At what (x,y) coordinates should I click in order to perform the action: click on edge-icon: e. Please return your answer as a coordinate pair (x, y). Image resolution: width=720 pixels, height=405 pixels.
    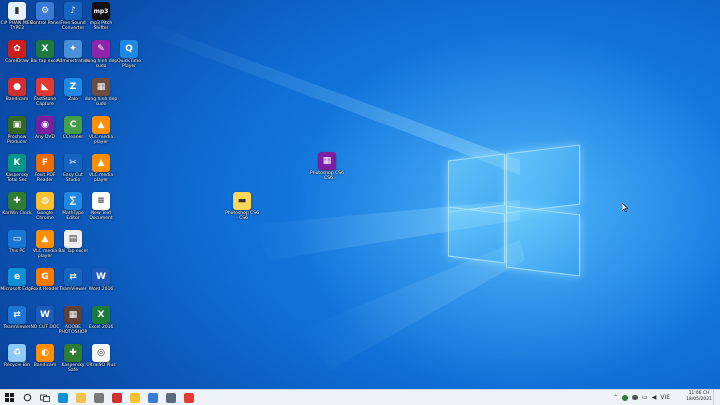
    Looking at the image, I should click on (17, 277).